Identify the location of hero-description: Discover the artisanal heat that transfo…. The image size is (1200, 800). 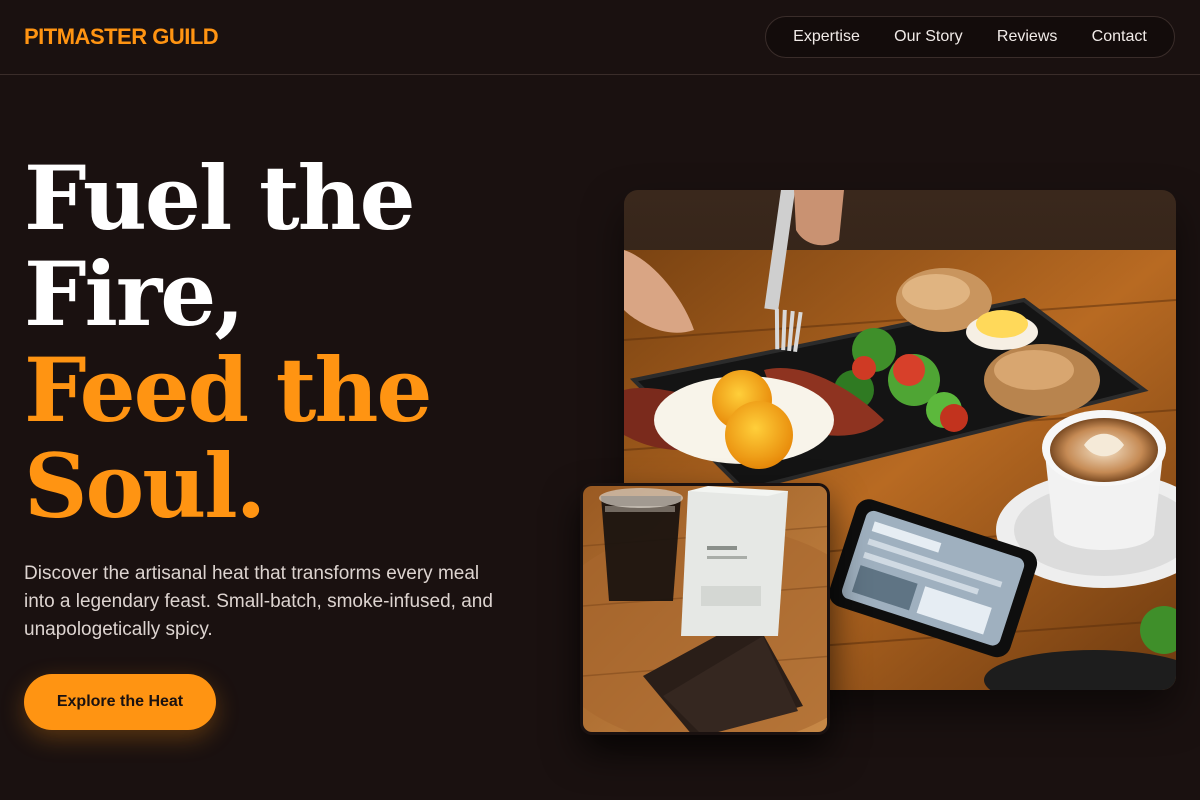
(258, 601).